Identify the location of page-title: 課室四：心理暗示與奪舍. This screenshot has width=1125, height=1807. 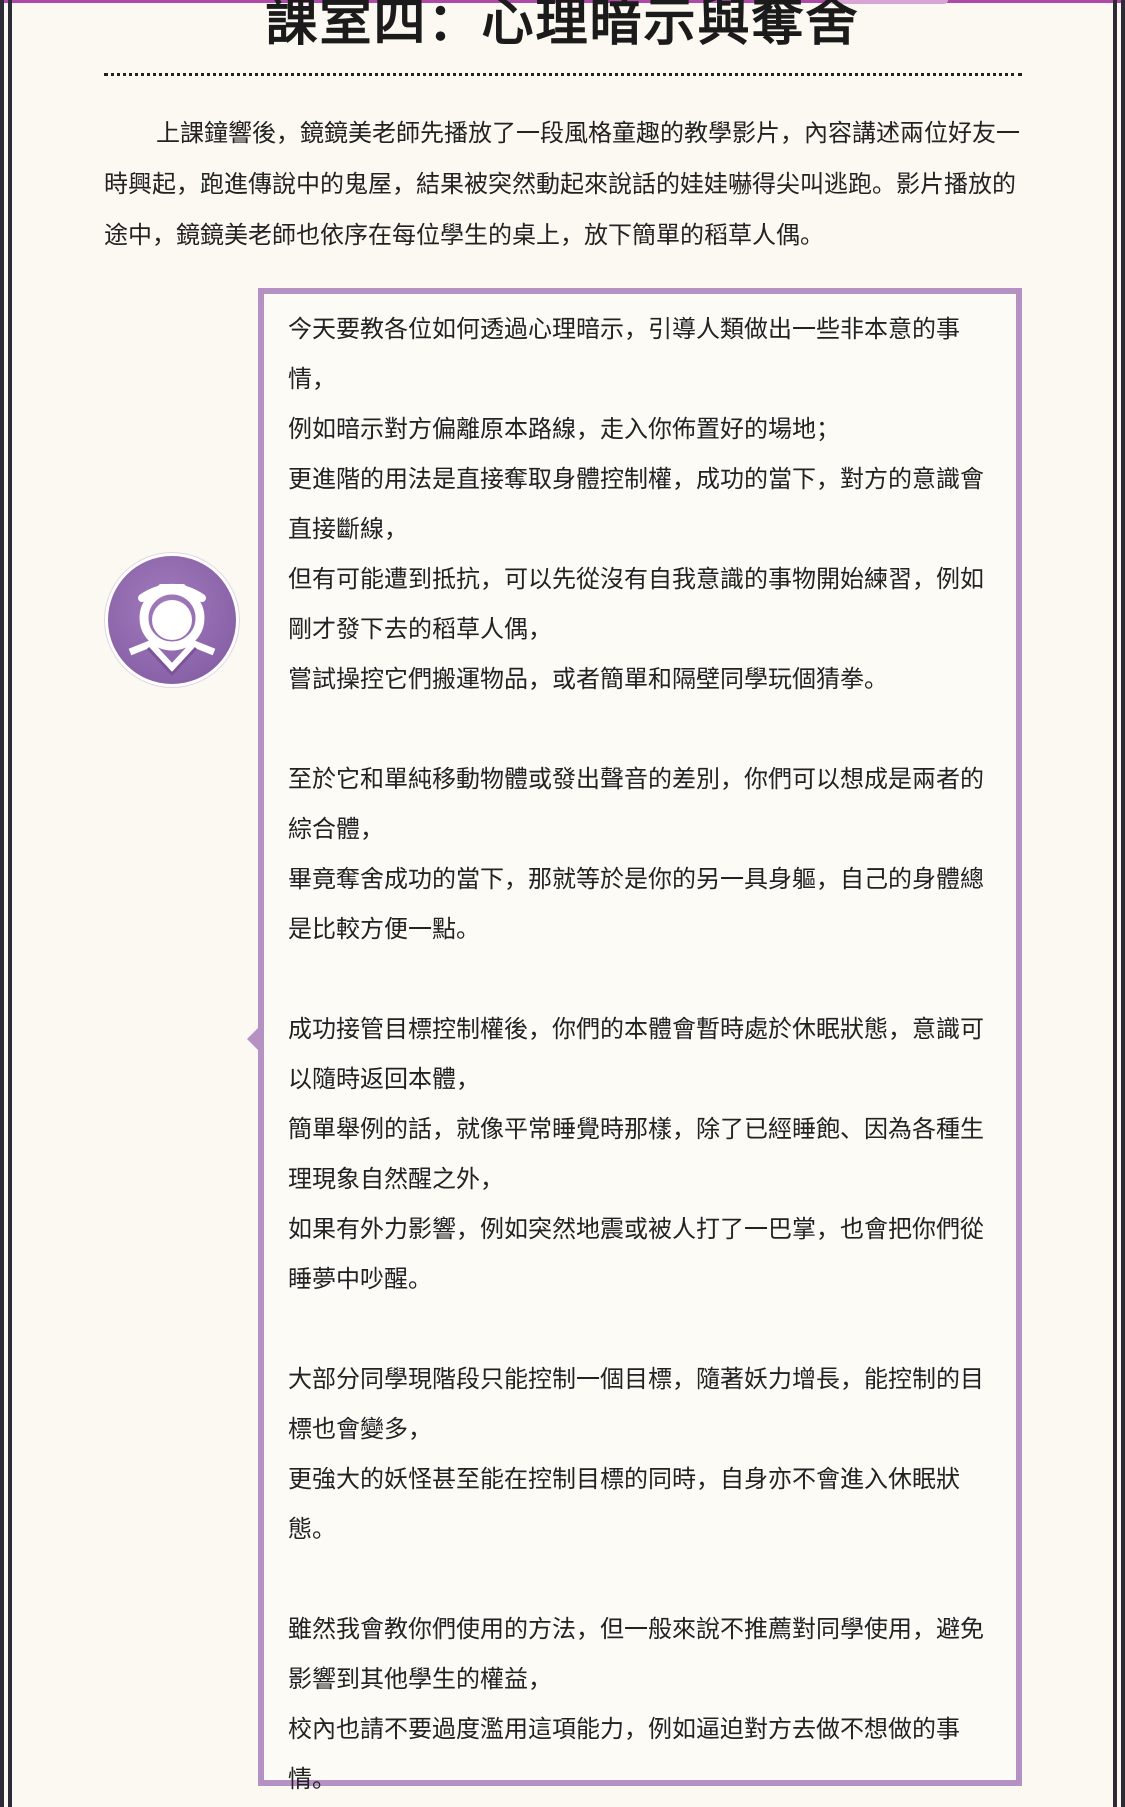
(562, 26).